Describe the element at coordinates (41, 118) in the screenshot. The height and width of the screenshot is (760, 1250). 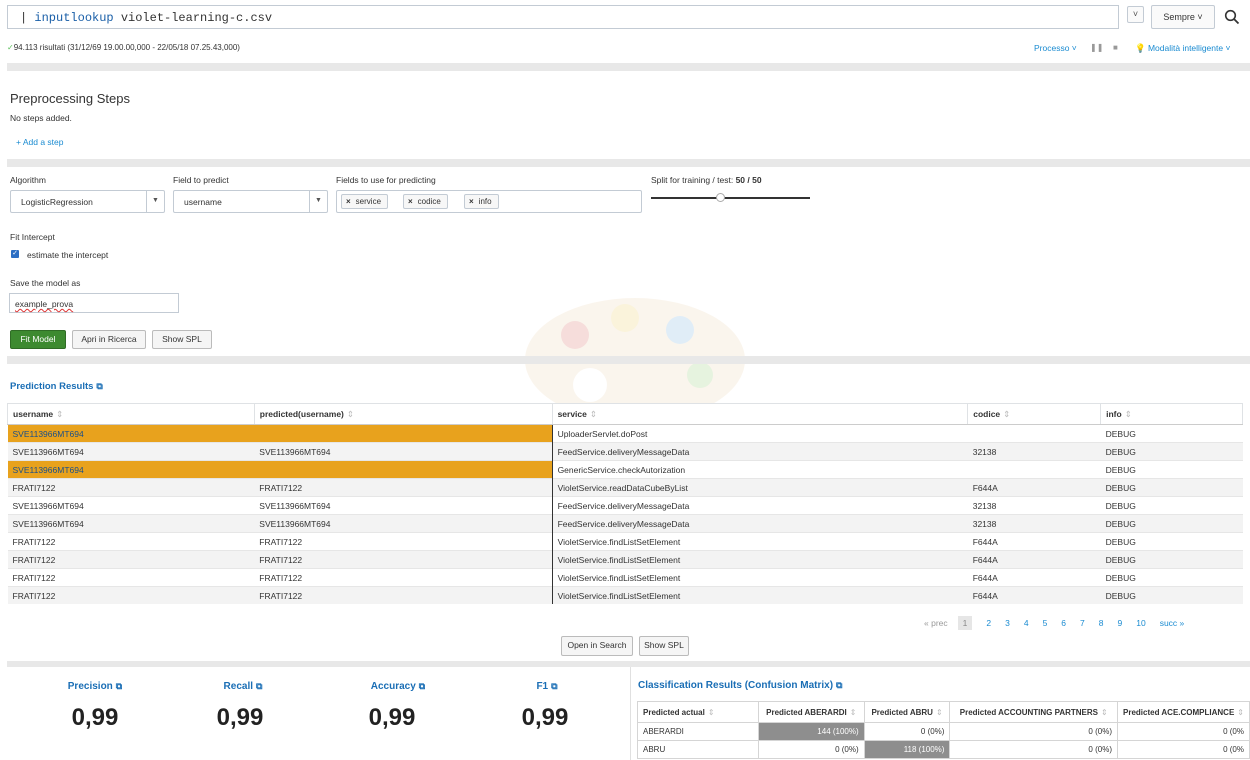
I see `no-steps-text: No steps added.` at that location.